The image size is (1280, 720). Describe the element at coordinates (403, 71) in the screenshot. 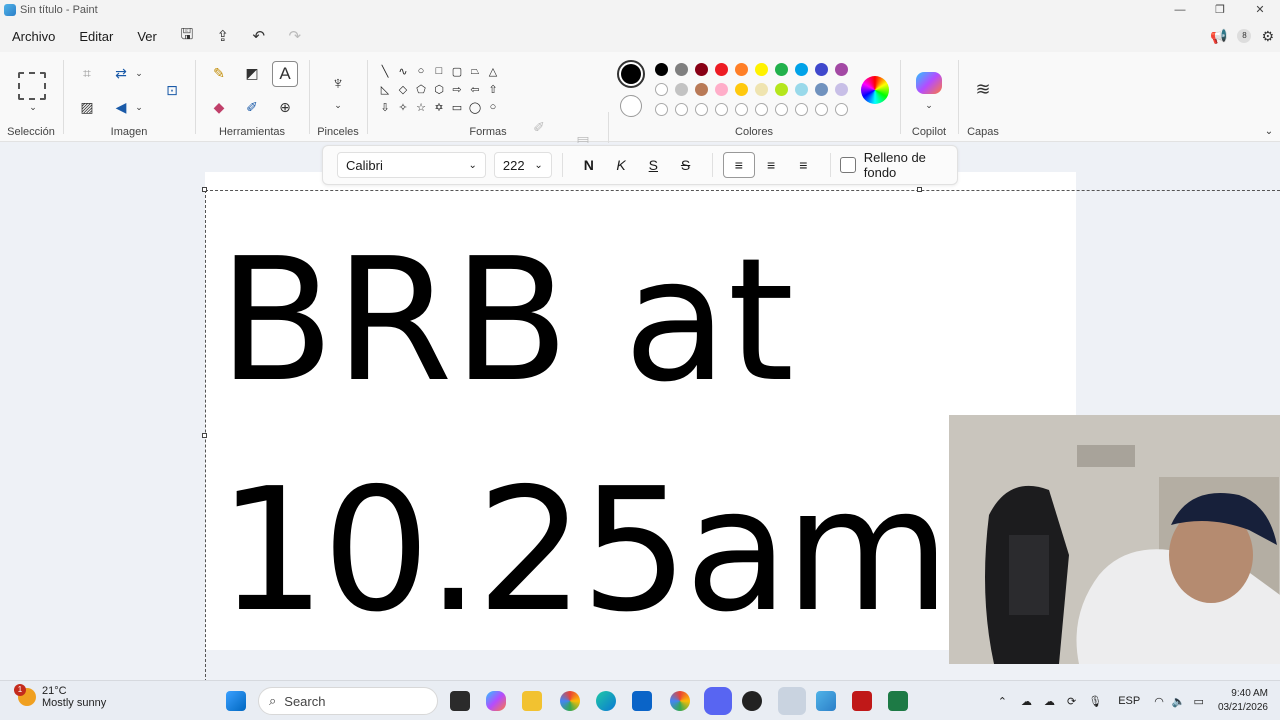

I see `curve-shape-icon: ∿` at that location.